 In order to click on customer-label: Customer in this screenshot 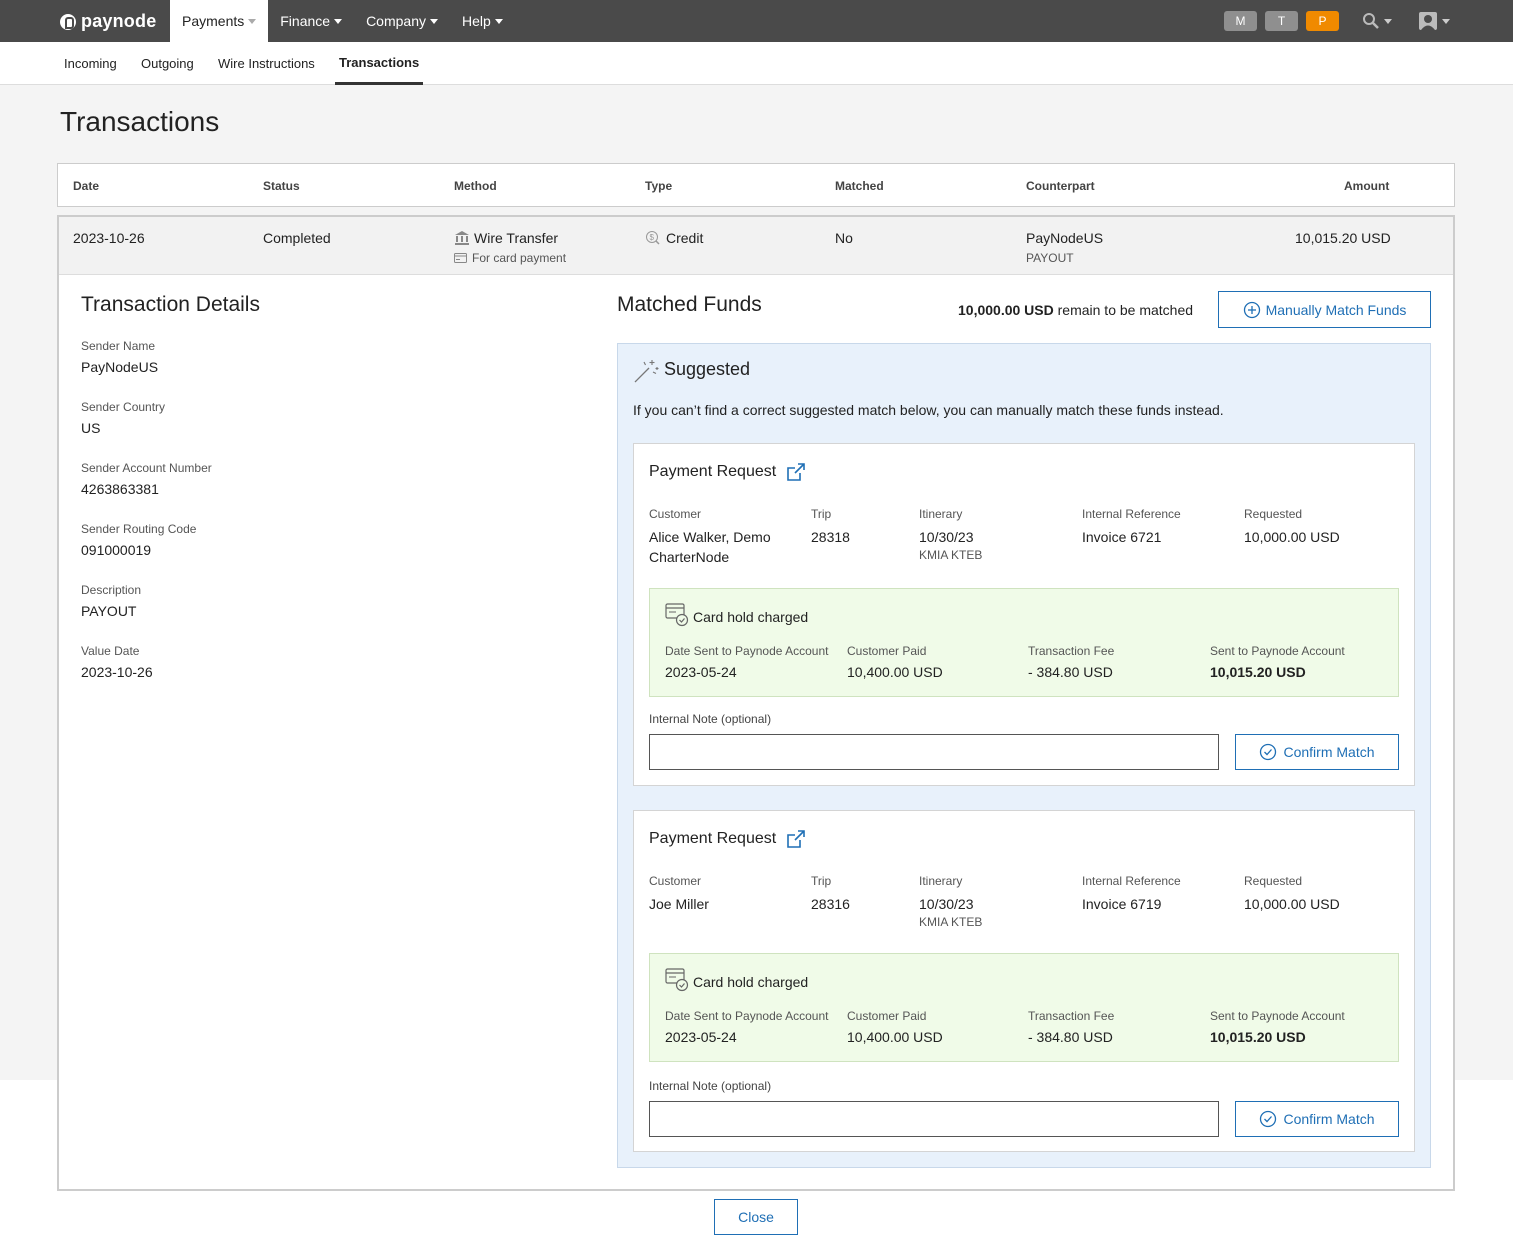, I will do `click(675, 881)`.